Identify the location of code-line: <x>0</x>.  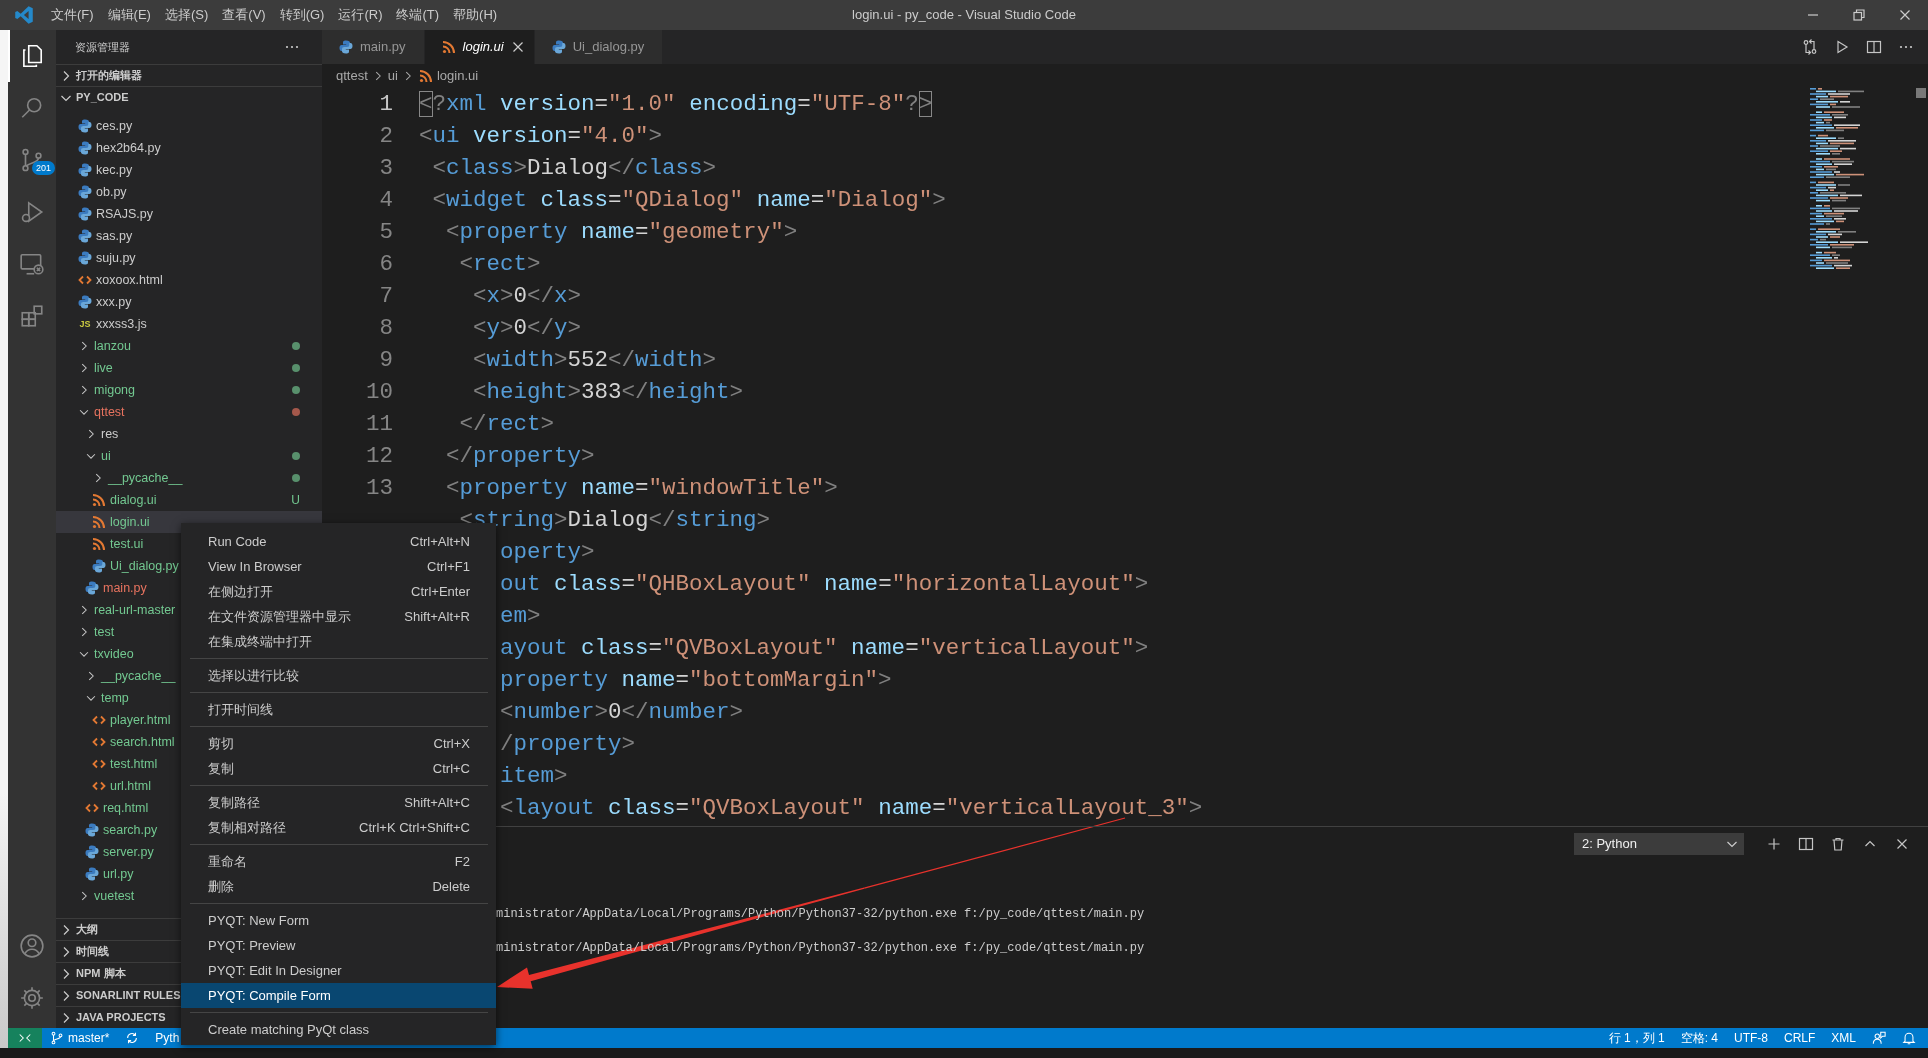
(527, 296).